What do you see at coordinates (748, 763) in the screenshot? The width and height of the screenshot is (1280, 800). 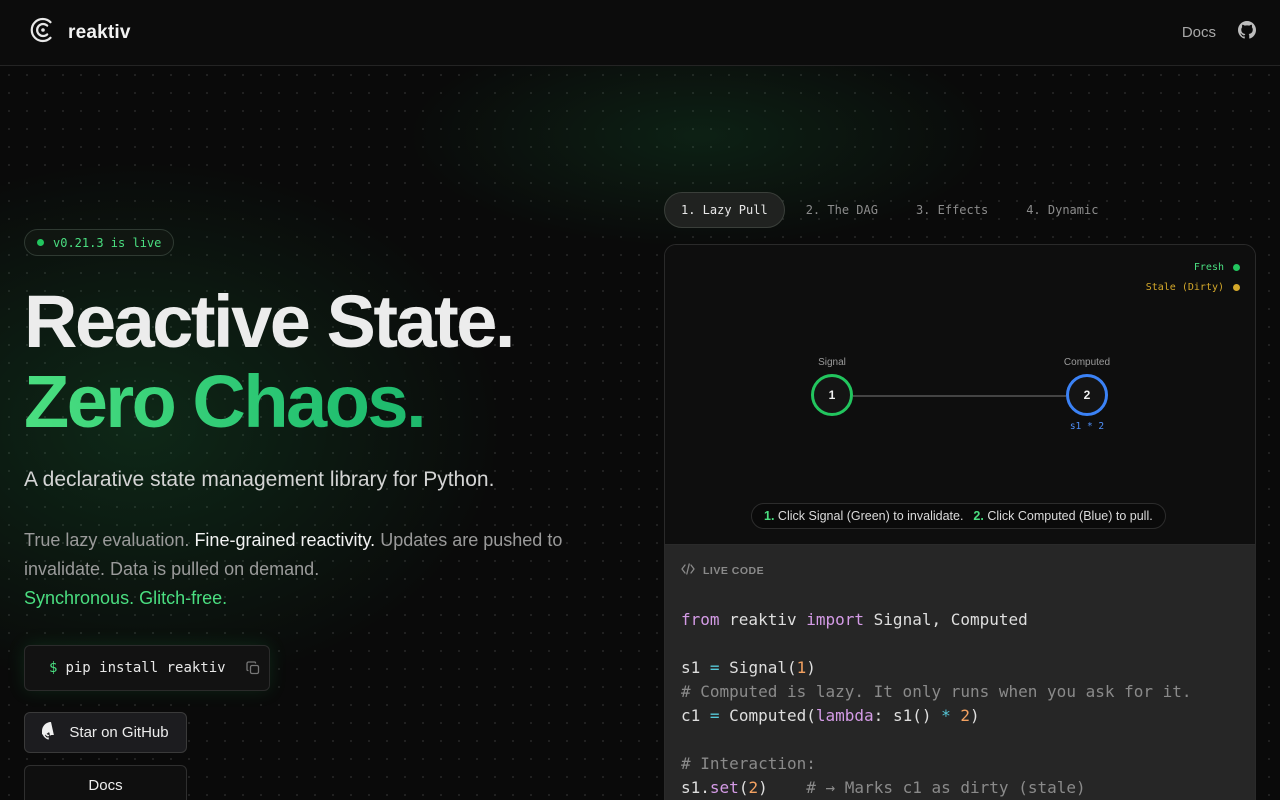 I see `code-line-7: # Interaction:` at bounding box center [748, 763].